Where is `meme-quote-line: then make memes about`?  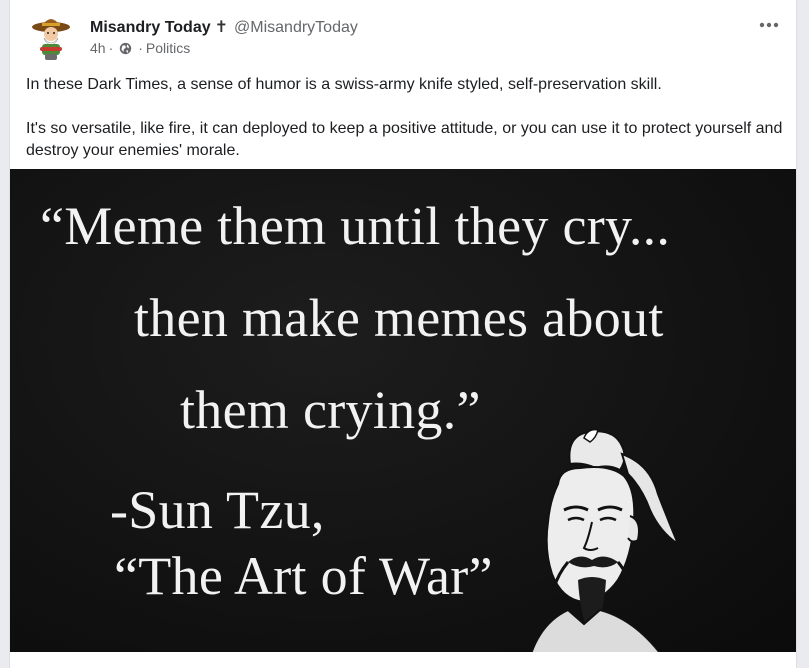
meme-quote-line: then make memes about is located at coordinates (399, 318).